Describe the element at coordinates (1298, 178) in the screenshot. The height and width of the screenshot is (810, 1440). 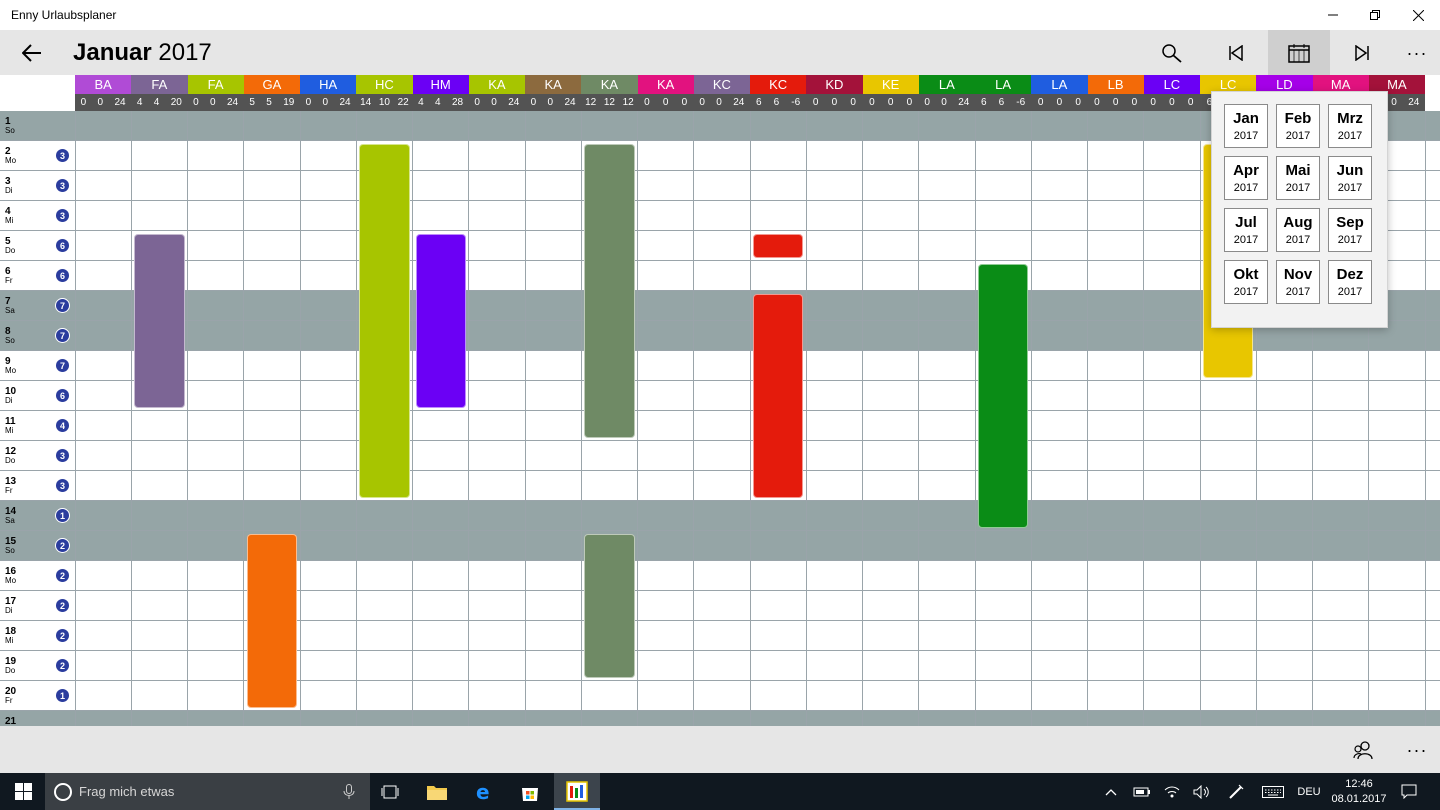
I see `month-button-mai: Mai 2017` at that location.